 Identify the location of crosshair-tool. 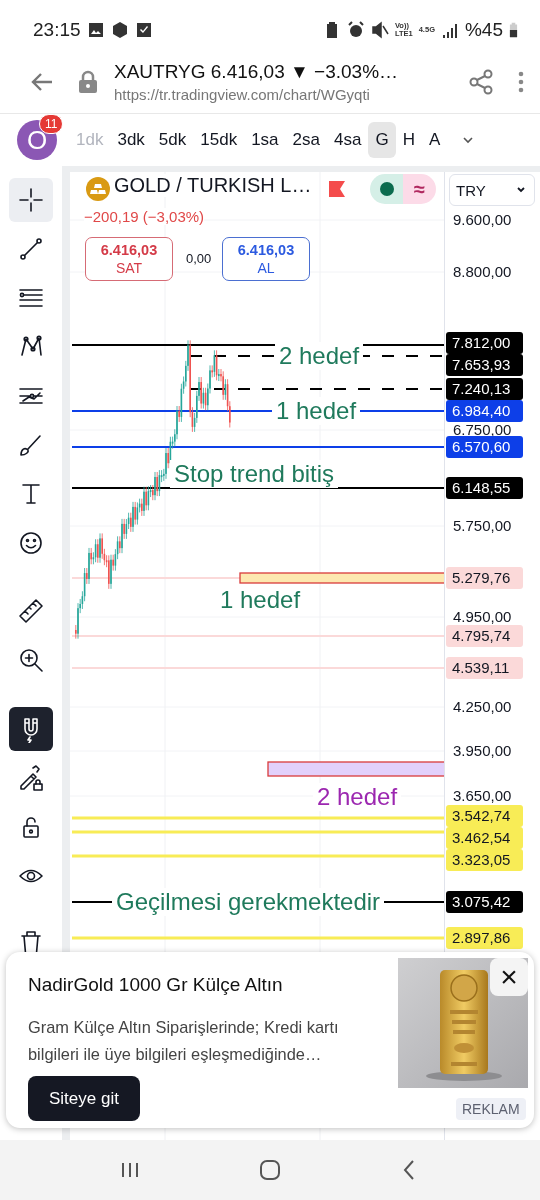
(31, 200).